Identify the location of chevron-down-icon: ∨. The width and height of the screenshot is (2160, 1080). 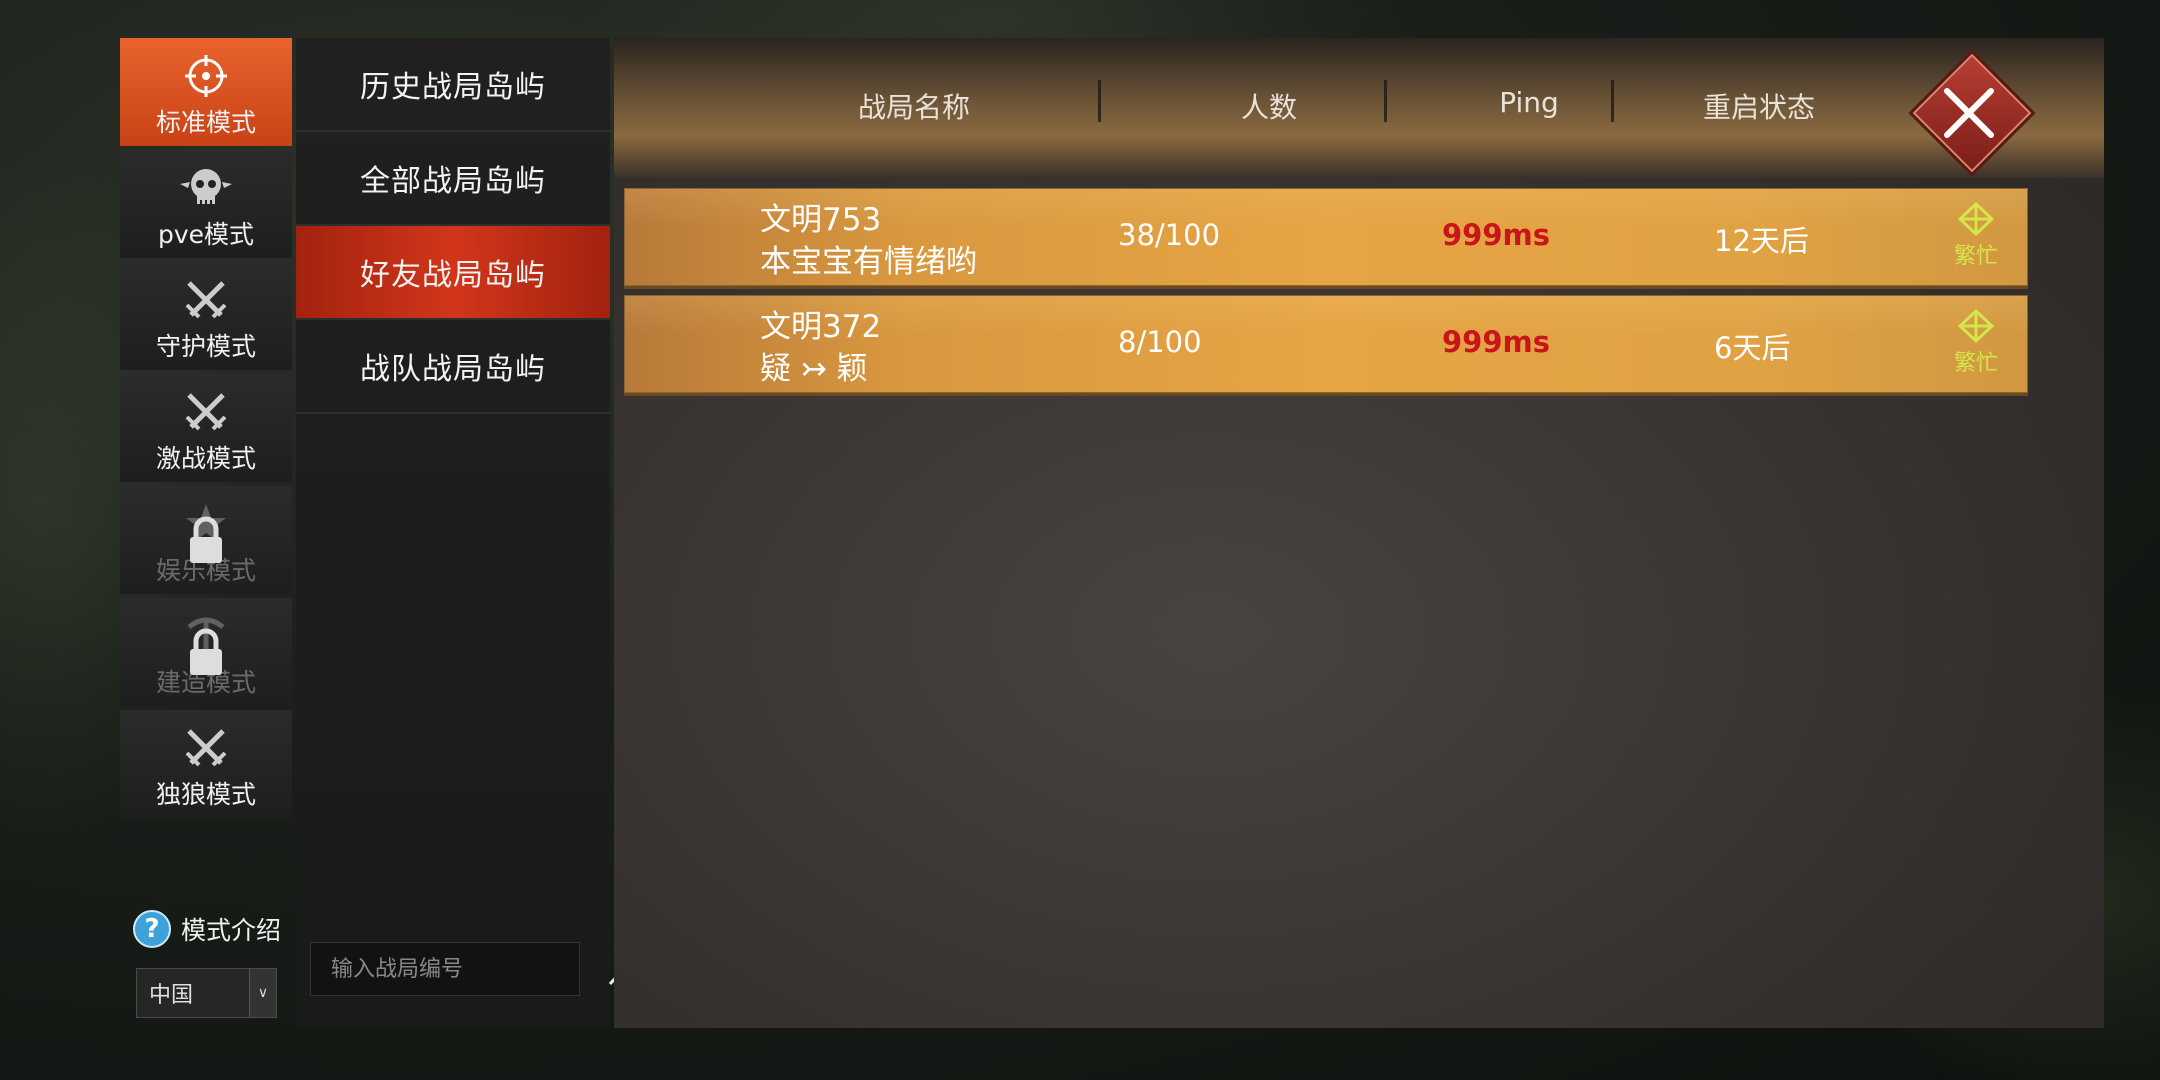
(262, 993).